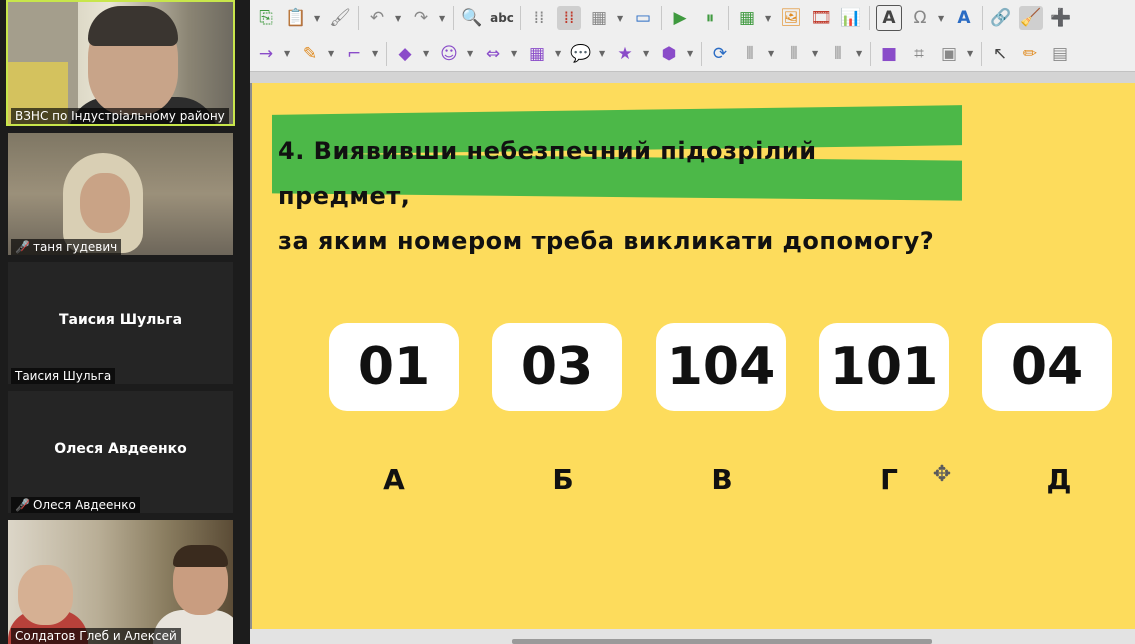 Image resolution: width=1135 pixels, height=644 pixels. Describe the element at coordinates (493, 54) in the screenshot. I see `block-arrows-icon: ⇔` at that location.